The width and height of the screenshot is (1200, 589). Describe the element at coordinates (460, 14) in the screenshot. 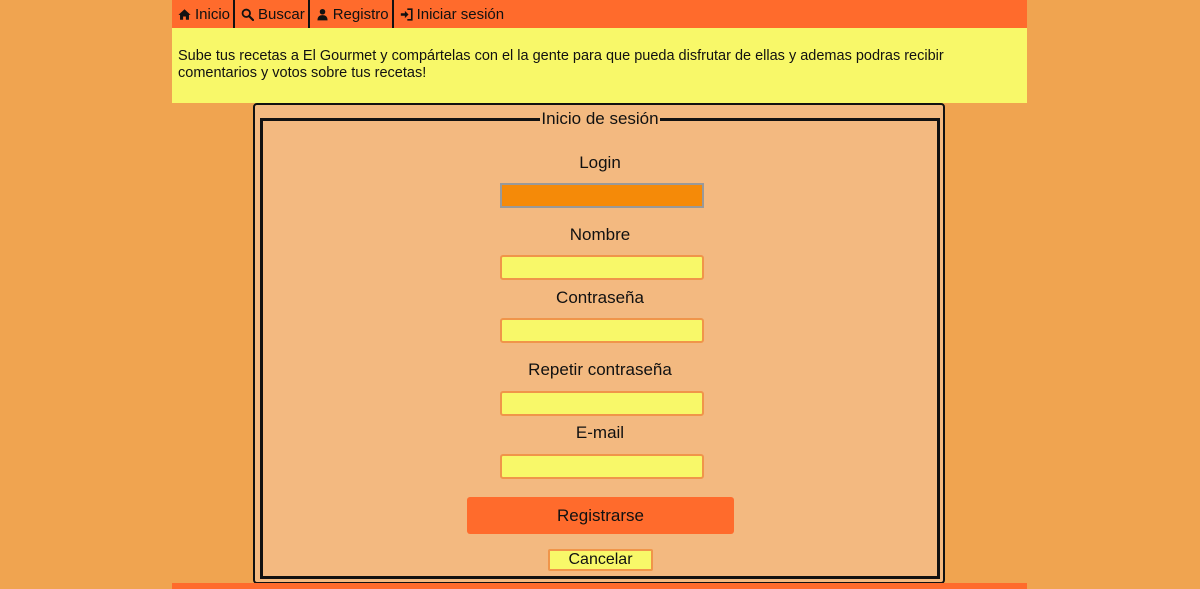

I see `nav-item-label: Iniciar sesión` at that location.